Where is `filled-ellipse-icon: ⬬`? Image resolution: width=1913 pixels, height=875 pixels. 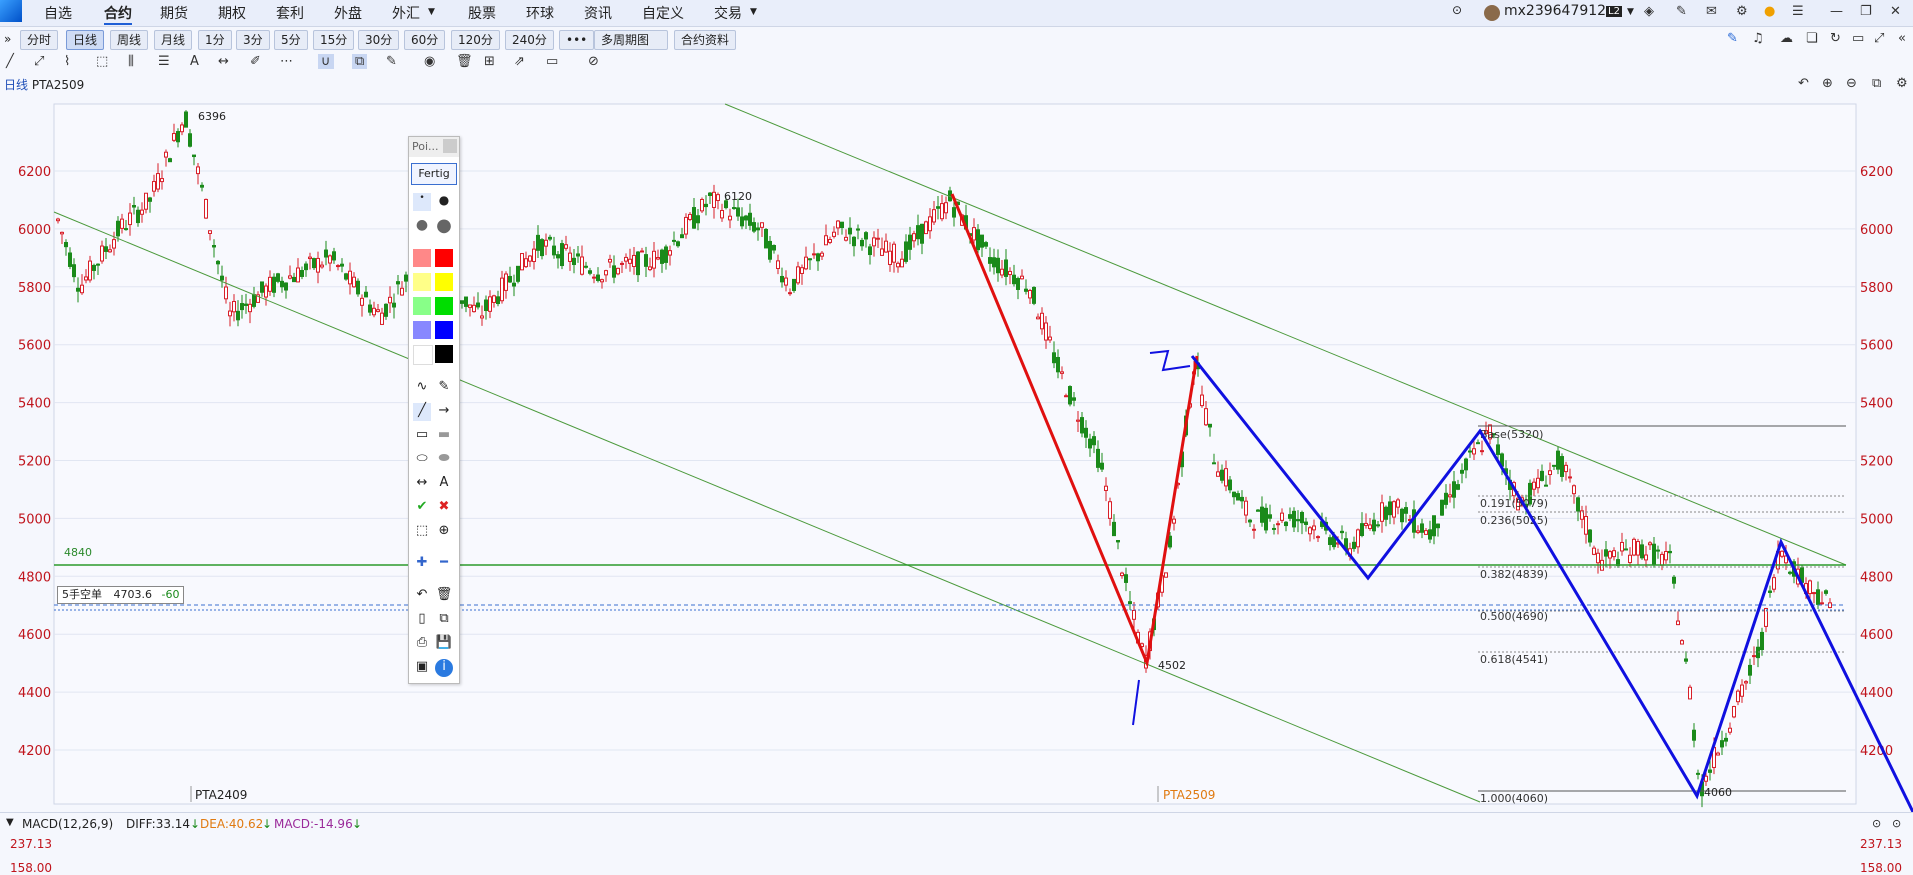 filled-ellipse-icon: ⬬ is located at coordinates (444, 460).